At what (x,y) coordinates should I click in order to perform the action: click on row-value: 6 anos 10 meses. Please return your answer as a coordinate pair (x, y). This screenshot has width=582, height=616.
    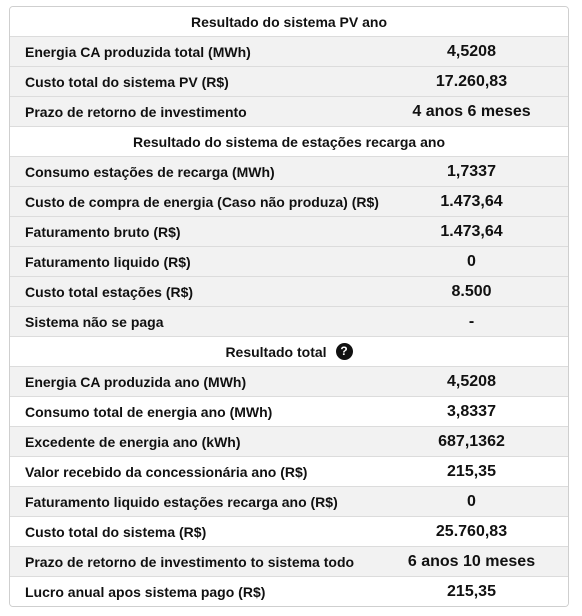
    Looking at the image, I should click on (471, 561).